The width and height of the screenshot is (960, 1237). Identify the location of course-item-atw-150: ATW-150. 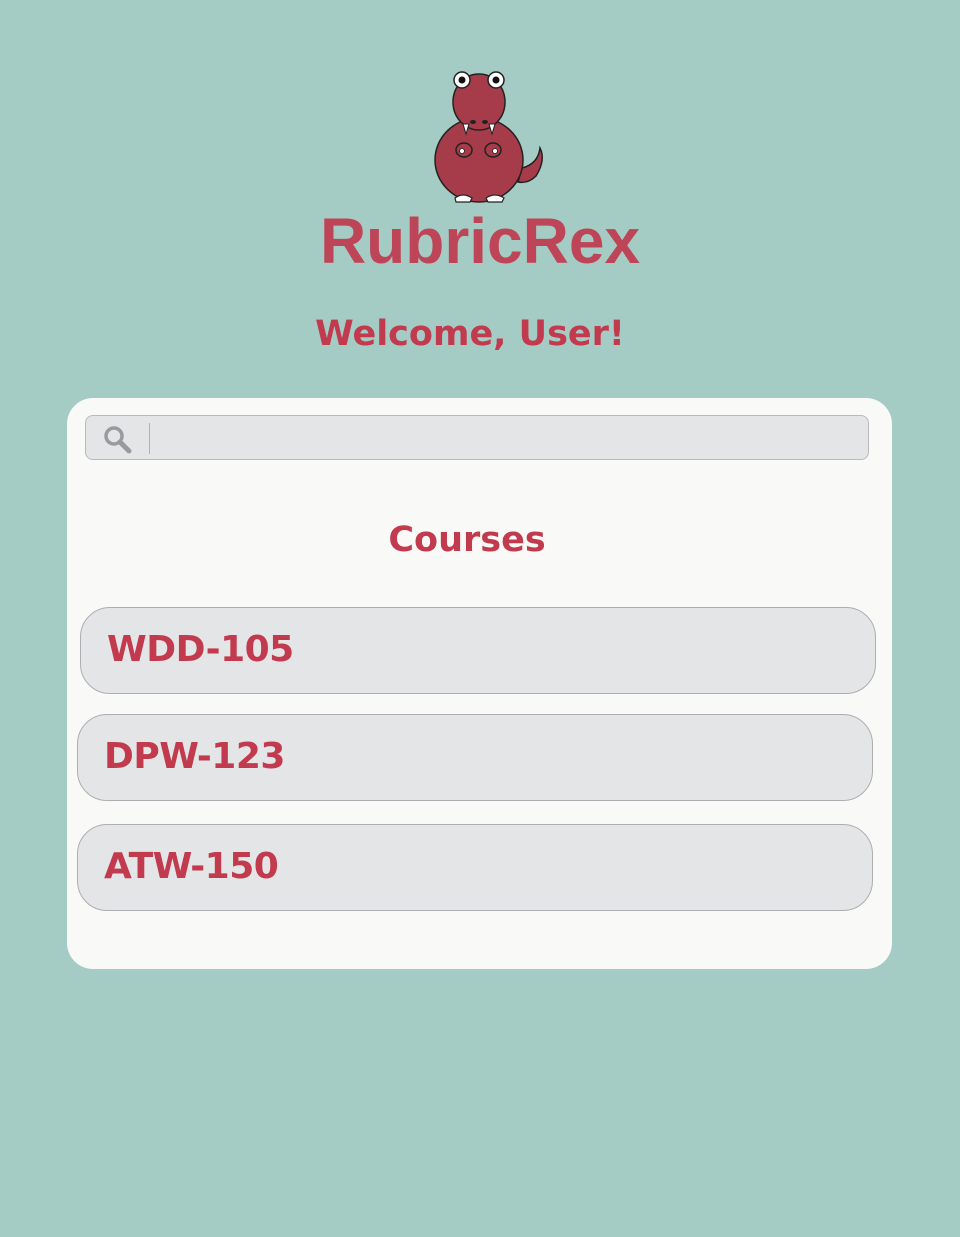
(475, 867).